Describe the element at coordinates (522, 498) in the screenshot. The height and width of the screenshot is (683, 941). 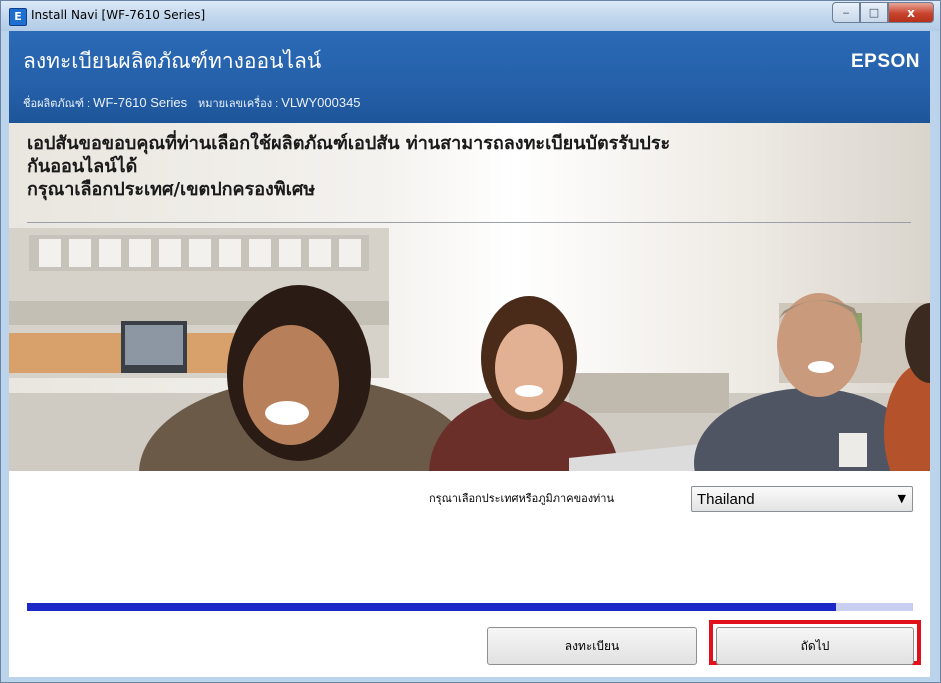
I see `country-label: กรุณาเลือกประเทศหรือภูมิภาคของท่าน` at that location.